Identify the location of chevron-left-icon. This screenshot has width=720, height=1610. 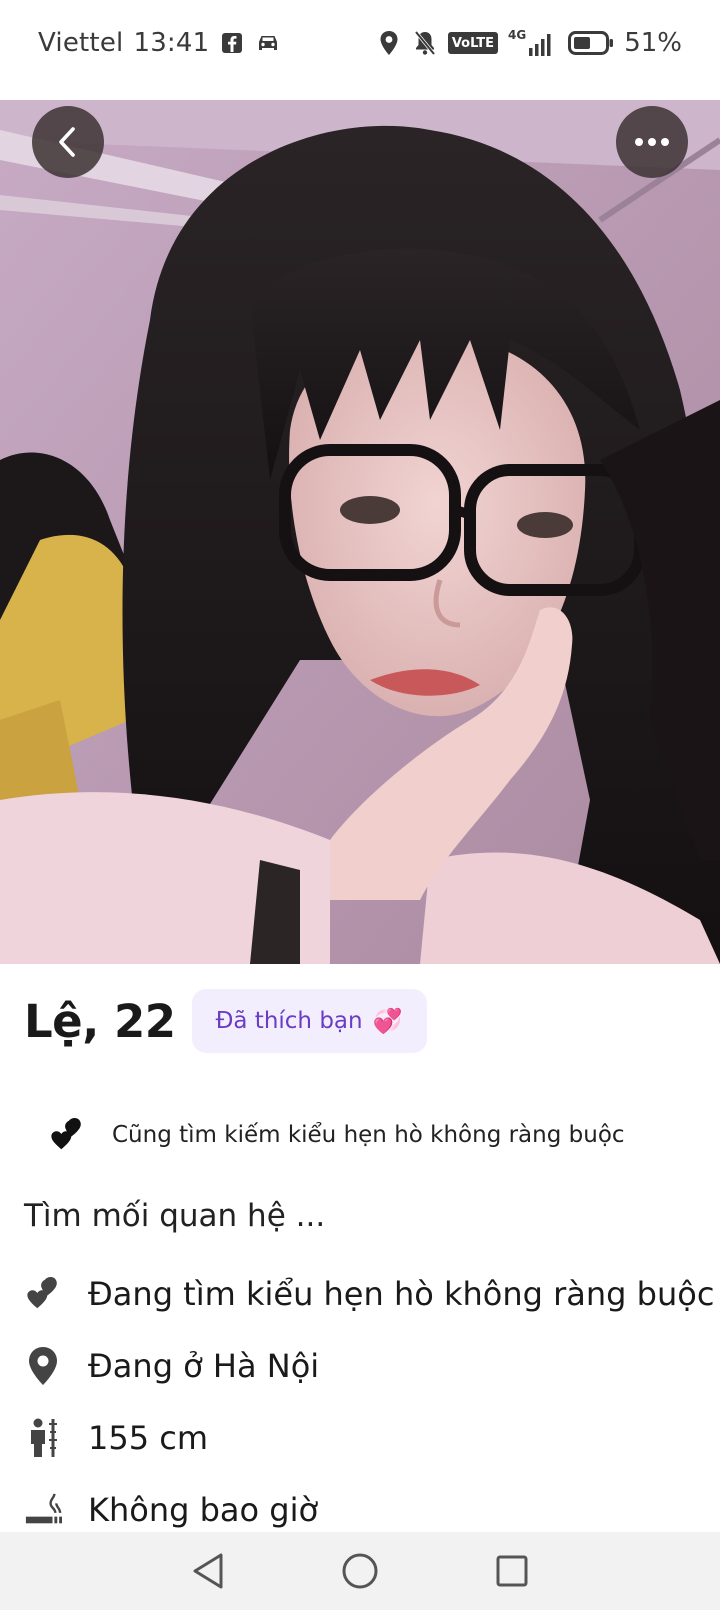
(67, 142).